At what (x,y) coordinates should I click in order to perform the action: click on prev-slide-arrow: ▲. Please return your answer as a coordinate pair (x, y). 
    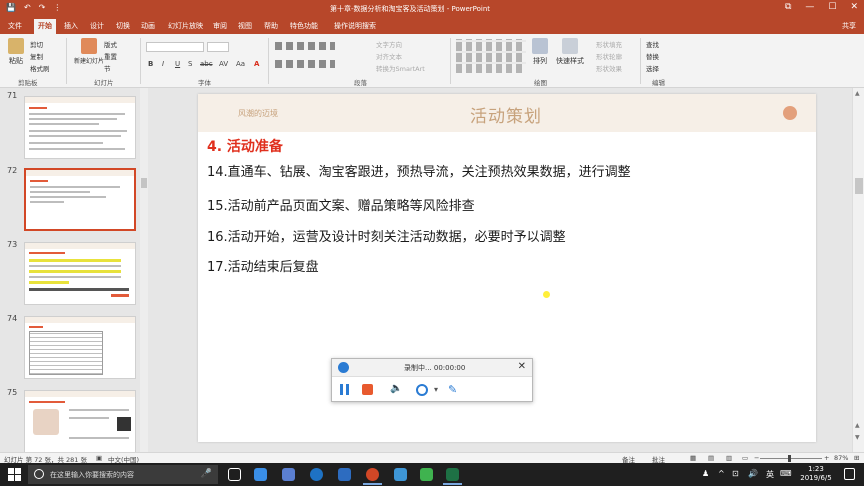
    Looking at the image, I should click on (857, 425).